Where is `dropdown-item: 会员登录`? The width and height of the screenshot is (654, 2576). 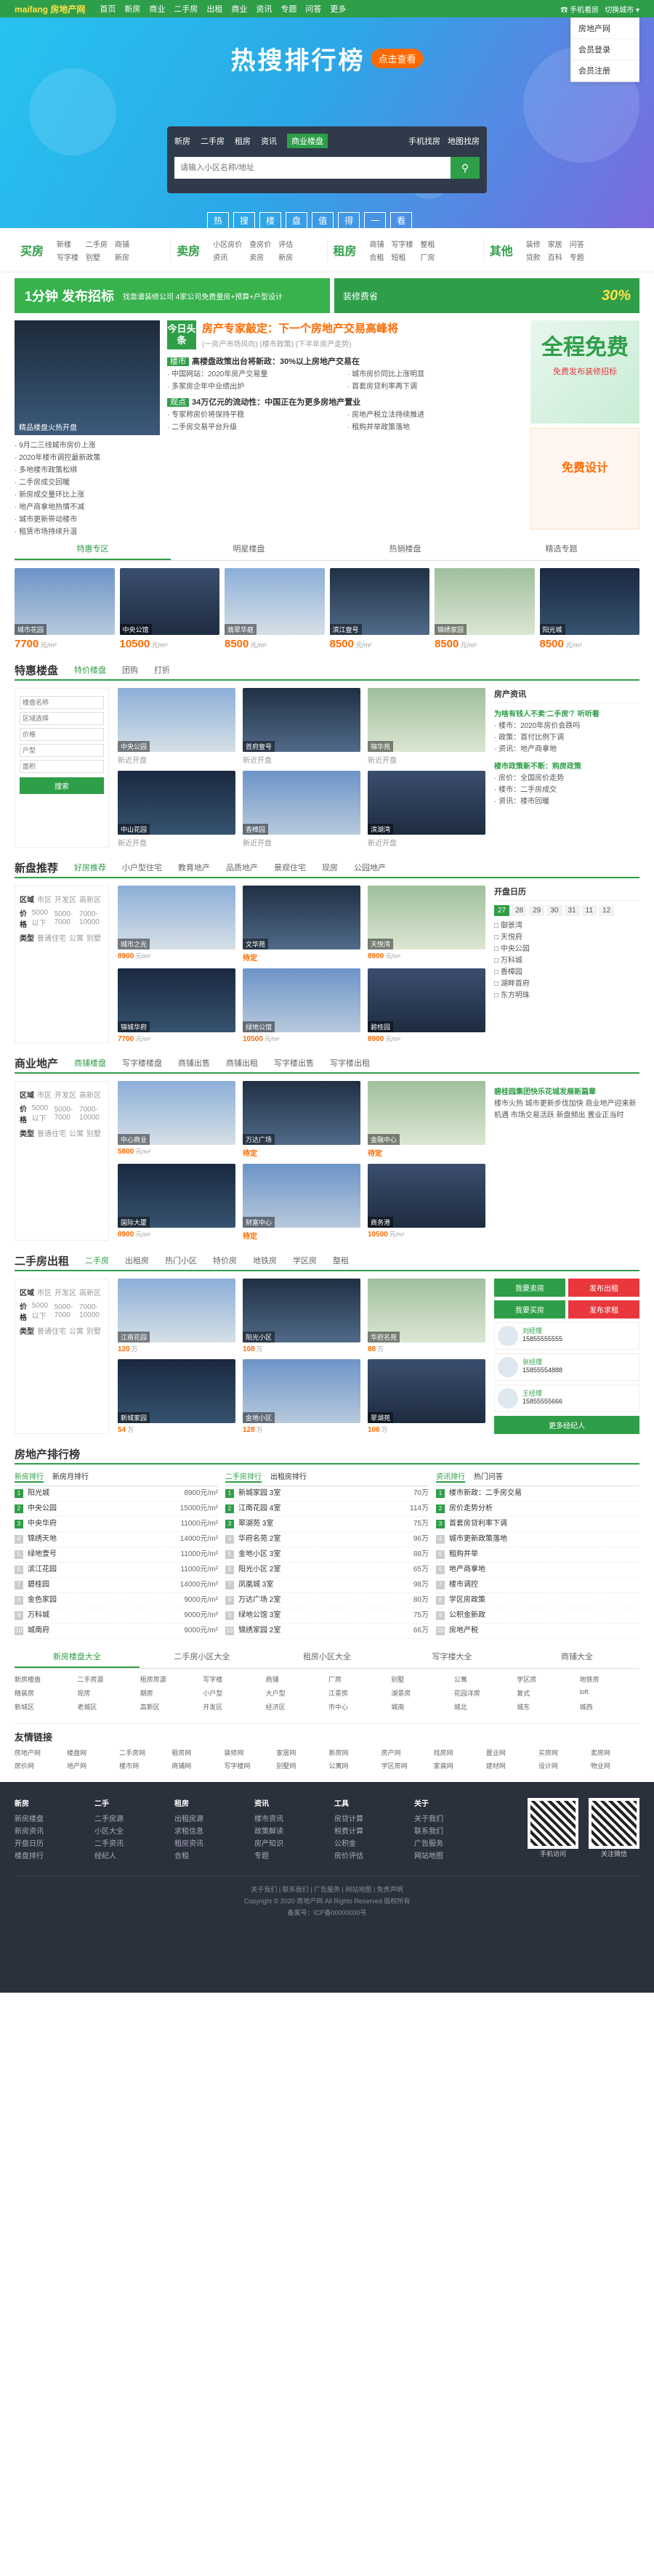
dropdown-item: 会员登录 is located at coordinates (605, 50).